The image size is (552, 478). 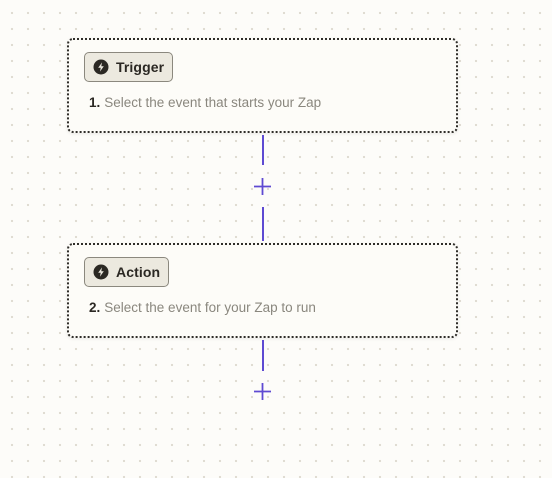 I want to click on action-step-description: 2. Select the event for your Zap to run, so click(x=202, y=307).